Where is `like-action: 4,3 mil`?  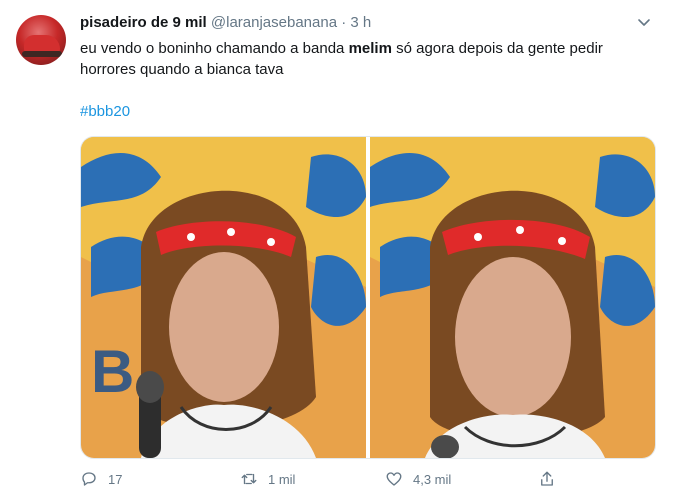
like-action: 4,3 mil is located at coordinates (418, 479).